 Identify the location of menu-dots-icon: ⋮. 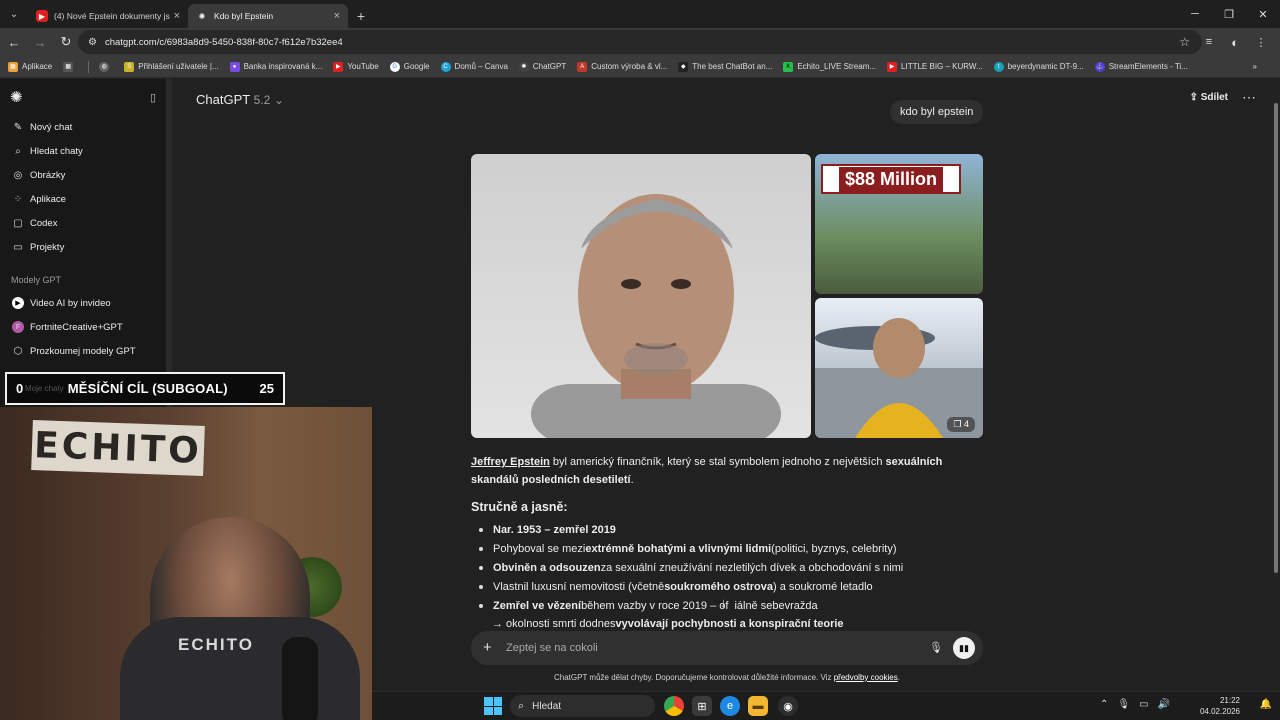
(1261, 42).